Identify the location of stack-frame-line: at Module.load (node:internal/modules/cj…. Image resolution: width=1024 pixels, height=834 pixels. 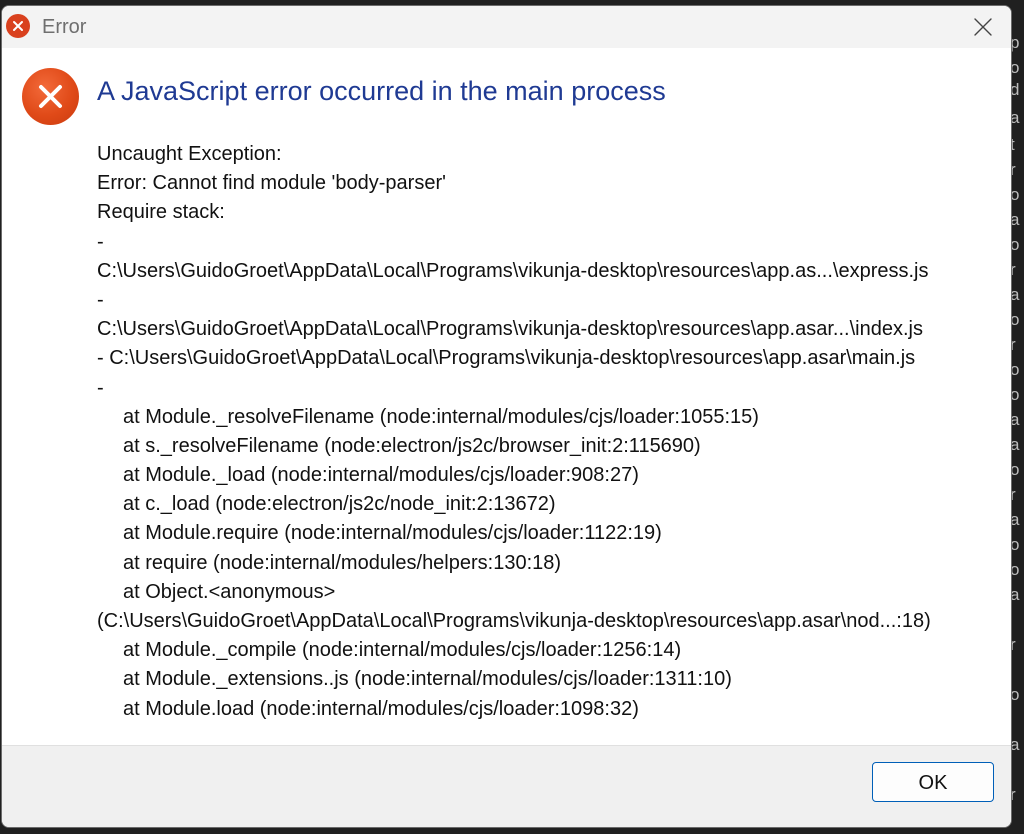
(381, 708).